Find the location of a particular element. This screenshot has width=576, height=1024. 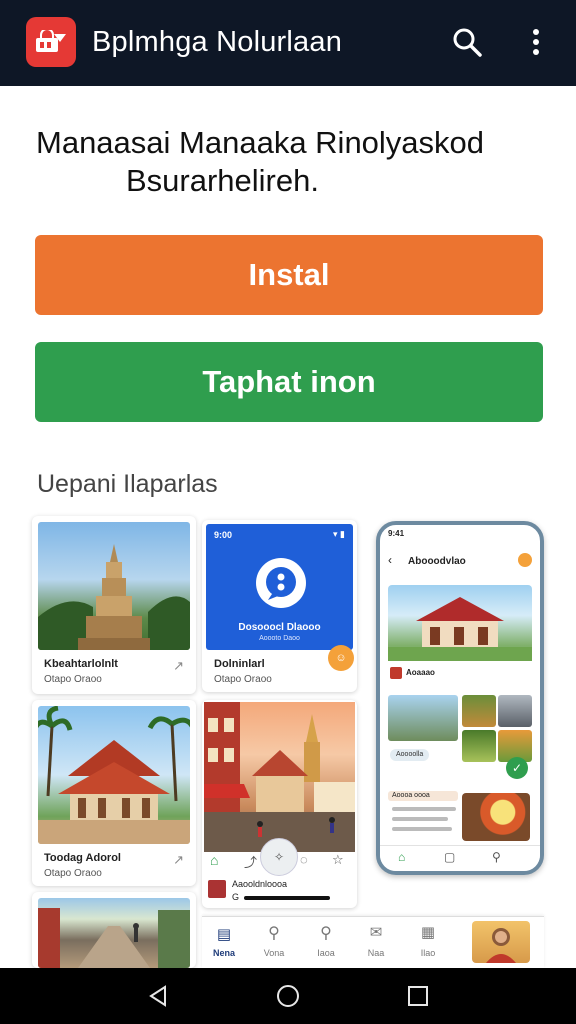

store-bag-icon is located at coordinates (51, 42).